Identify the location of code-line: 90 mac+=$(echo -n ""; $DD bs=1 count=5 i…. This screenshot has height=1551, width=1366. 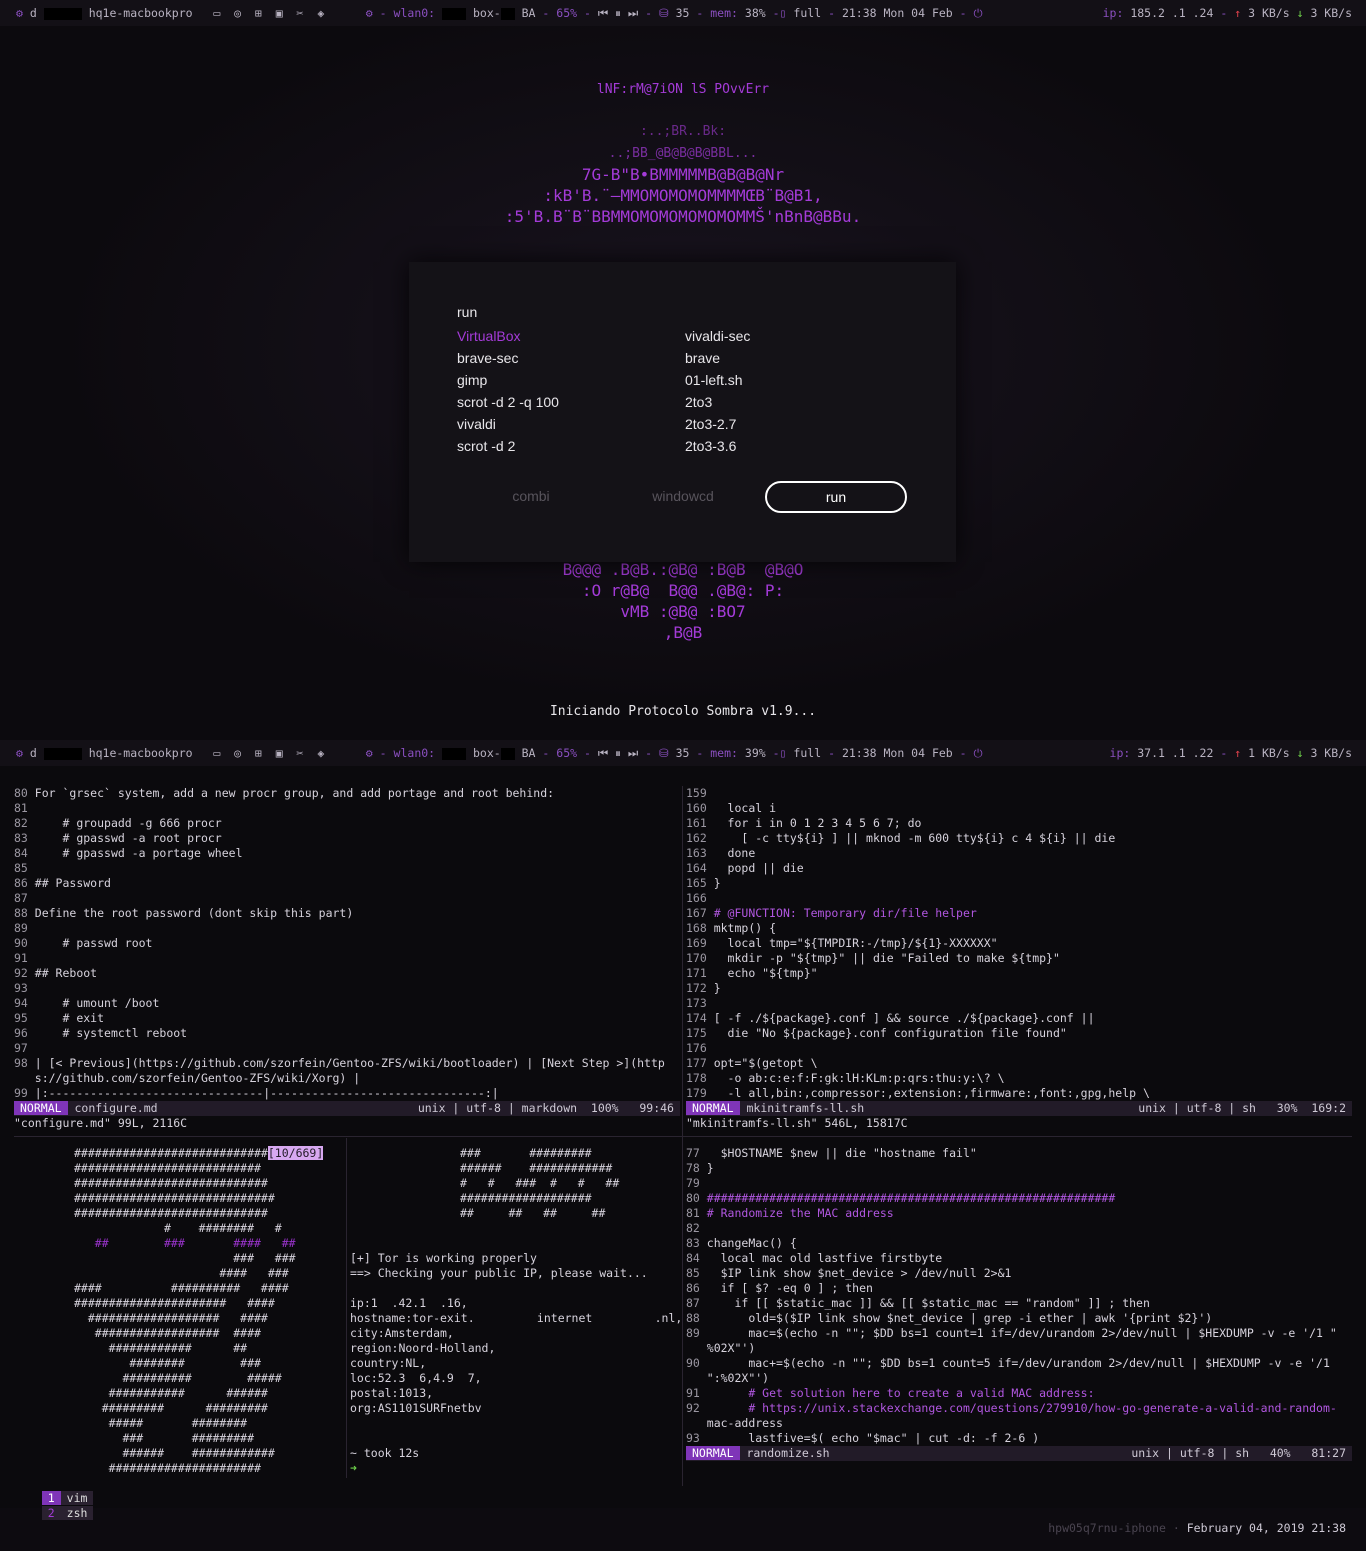
(1019, 1363).